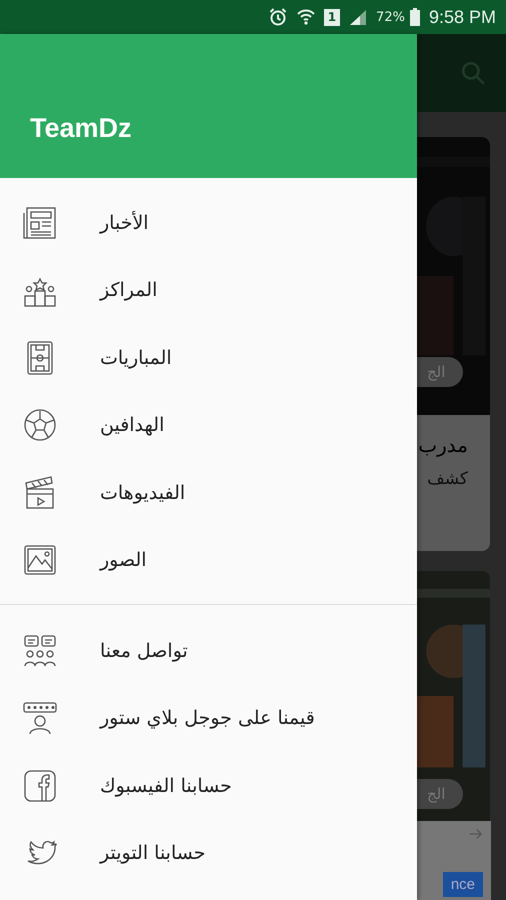 The image size is (506, 900). I want to click on menu-item: قيمنا على جوجل بلاي ستور, so click(208, 718).